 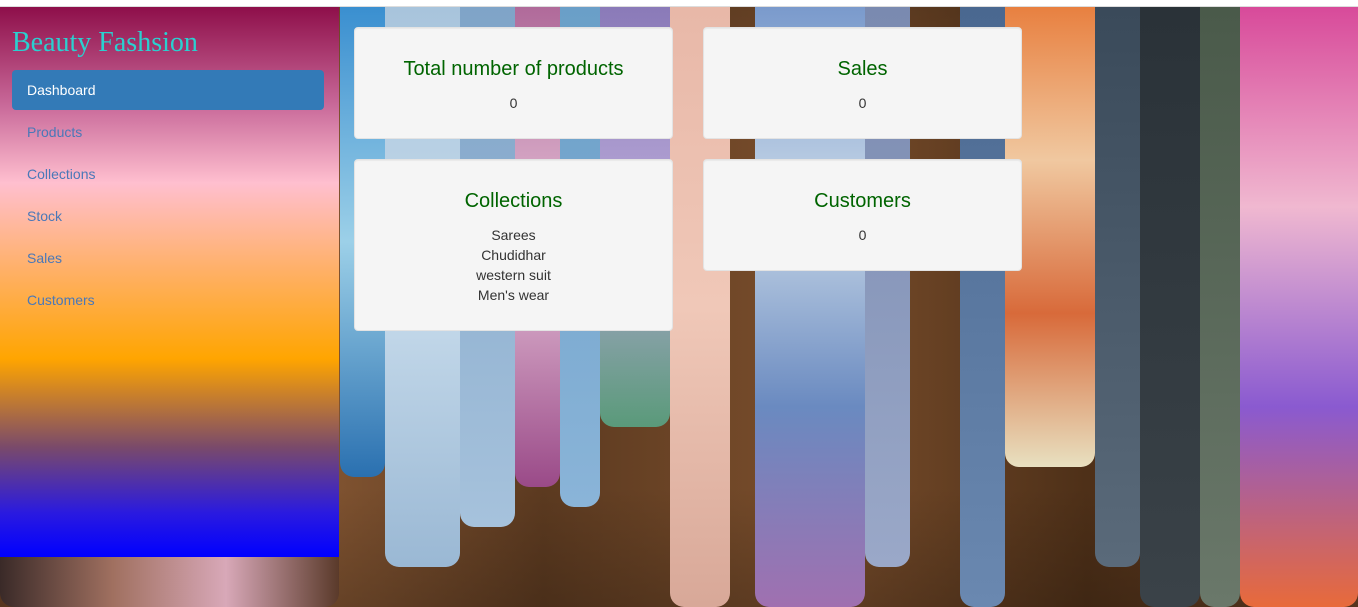 I want to click on list-item: western suit, so click(x=513, y=275).